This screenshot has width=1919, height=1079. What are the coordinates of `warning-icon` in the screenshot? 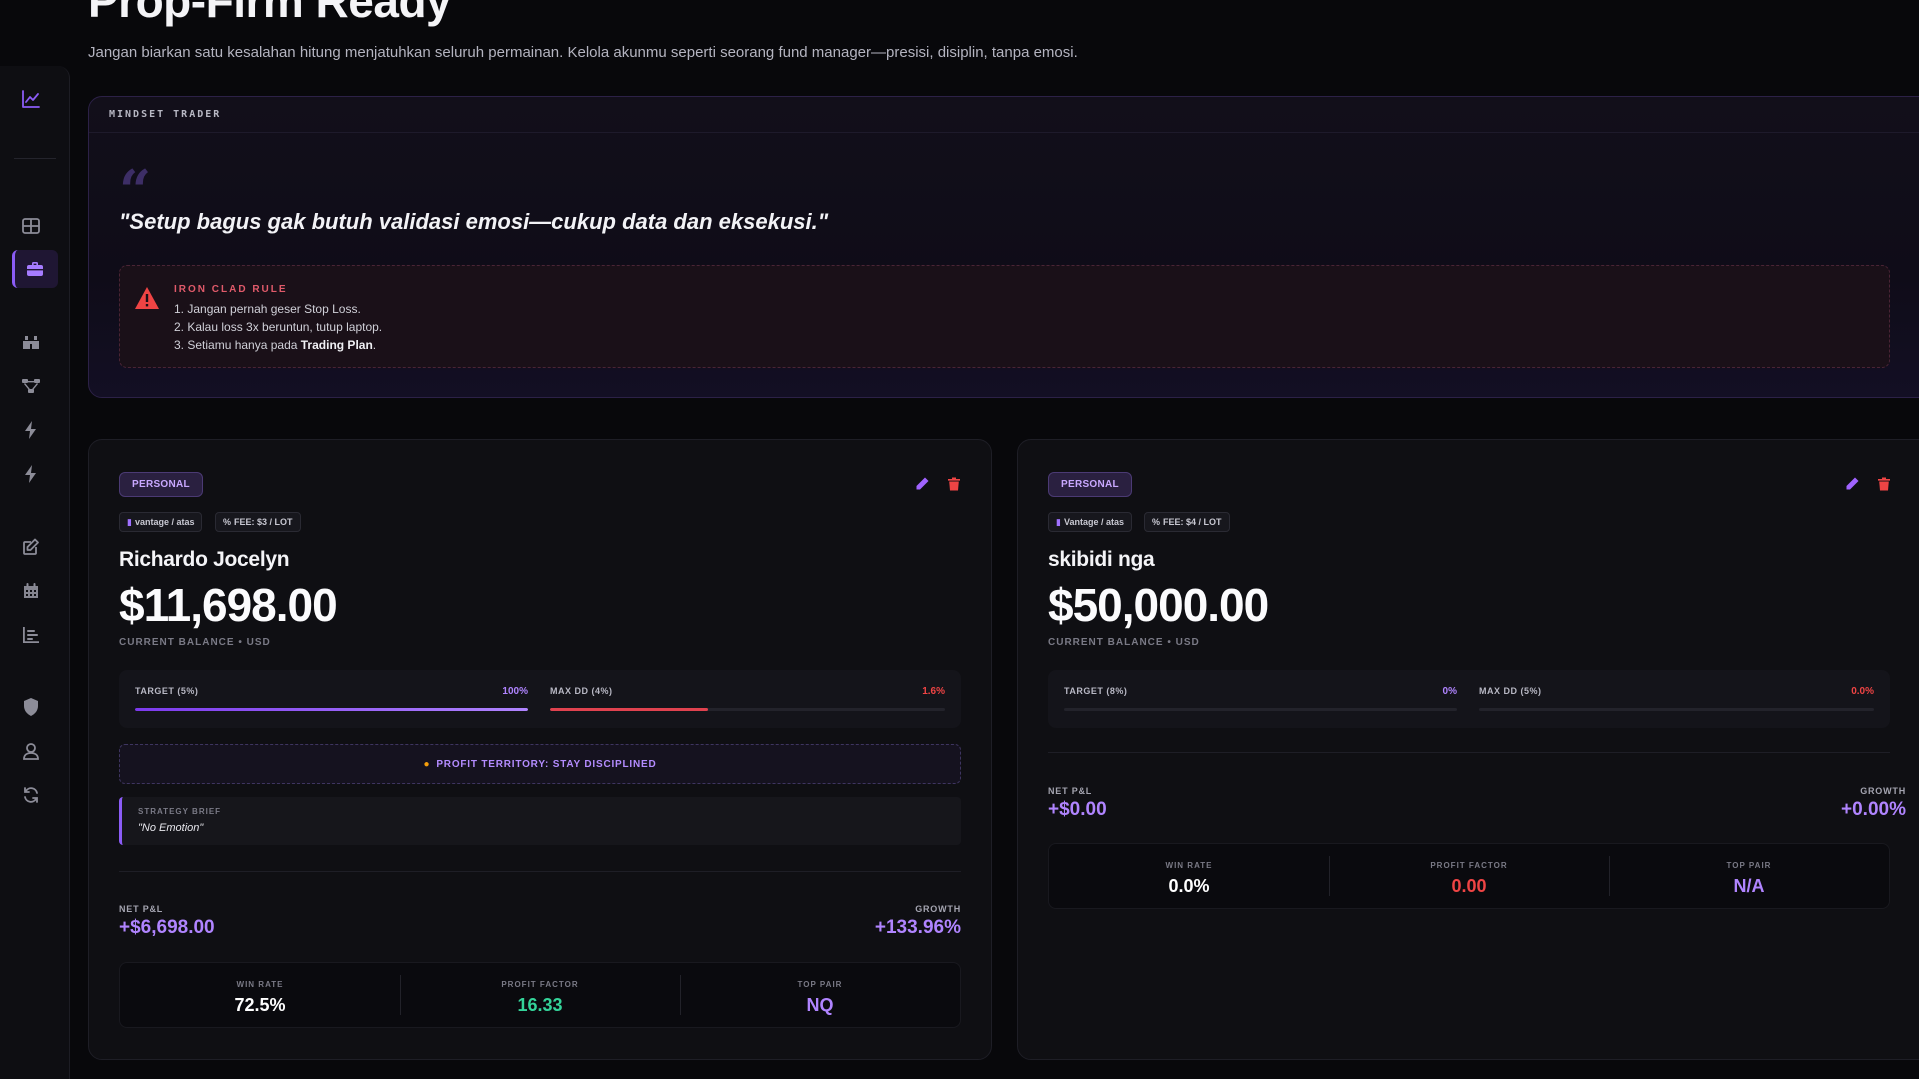 It's located at (147, 298).